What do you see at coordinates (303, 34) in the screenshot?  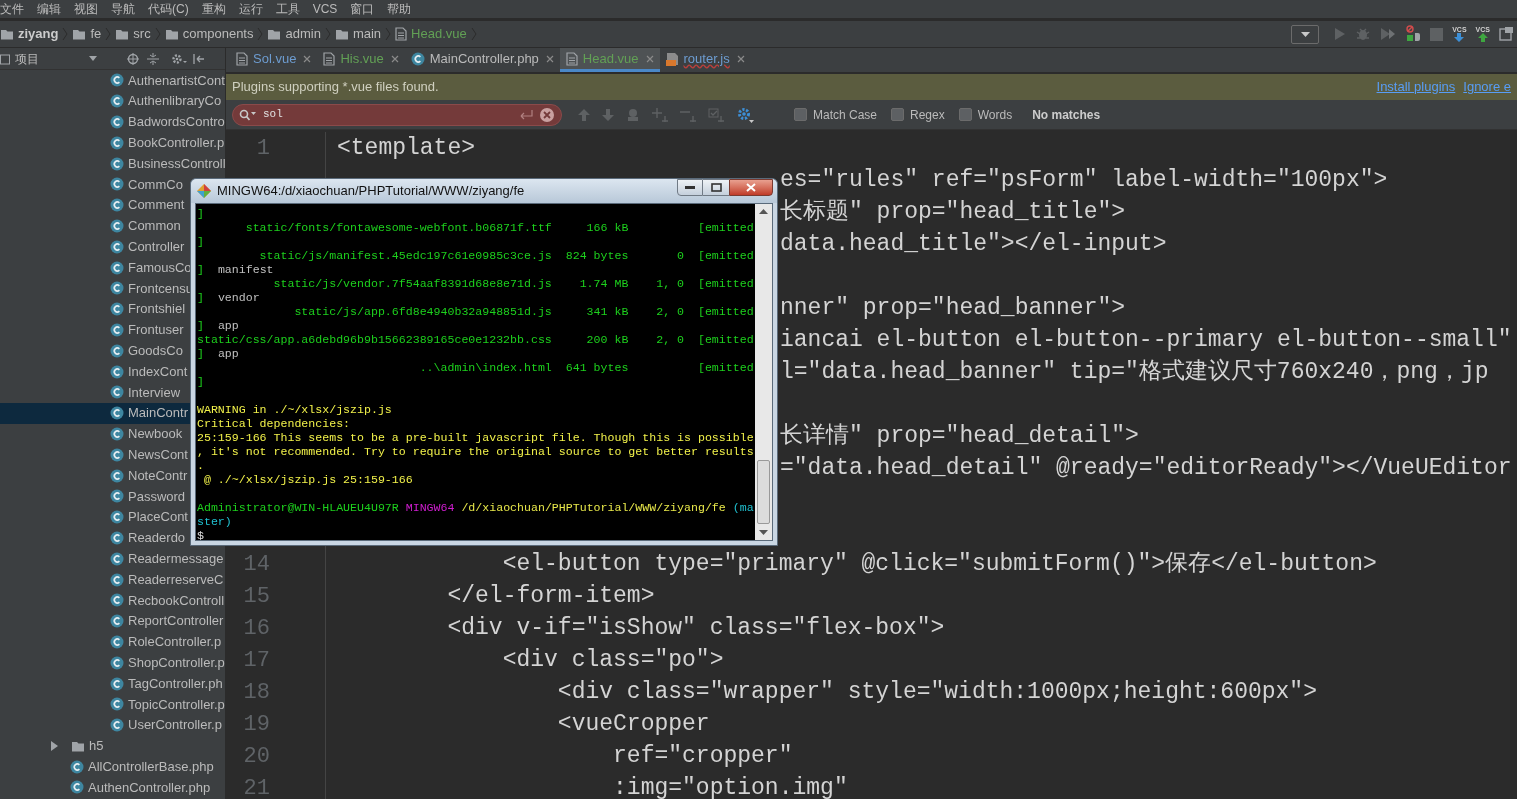 I see `breadcrumb-item: admin` at bounding box center [303, 34].